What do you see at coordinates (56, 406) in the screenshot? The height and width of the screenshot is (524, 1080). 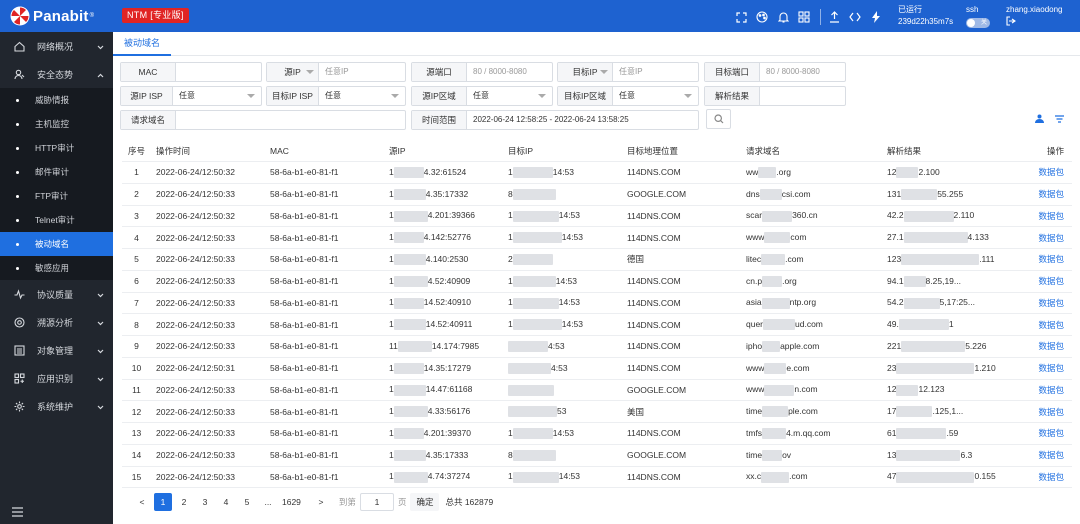 I see `sidebar-item-system-maintenance: 系统维护` at bounding box center [56, 406].